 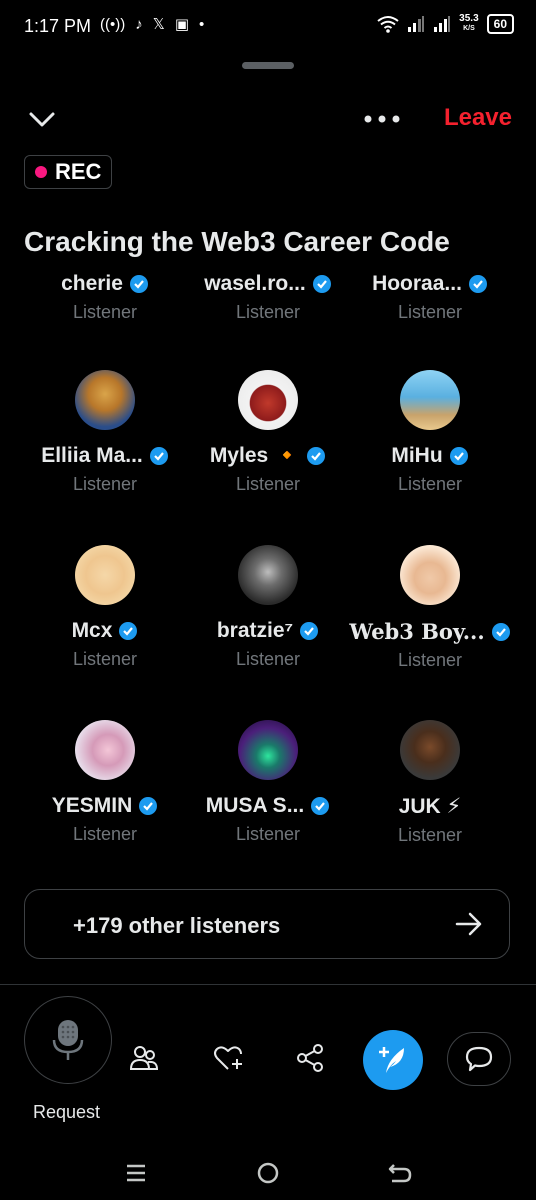 I want to click on system-nav-bar, so click(x=268, y=1172).